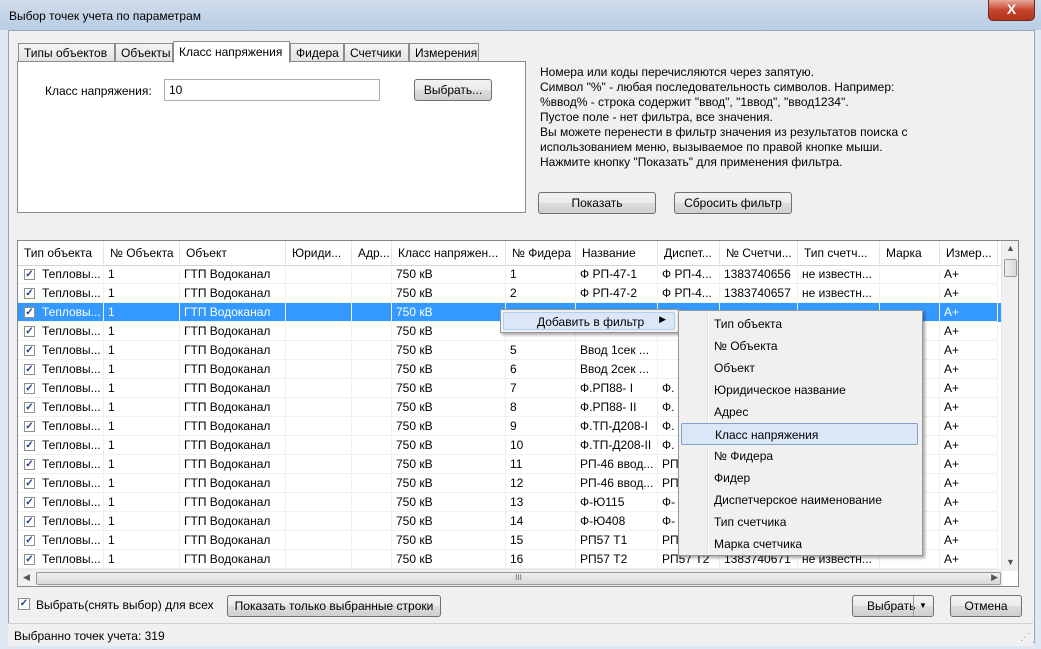 The width and height of the screenshot is (1041, 649). What do you see at coordinates (231, 52) in the screenshot?
I see `tab-voltage-class: Класс напряжения` at bounding box center [231, 52].